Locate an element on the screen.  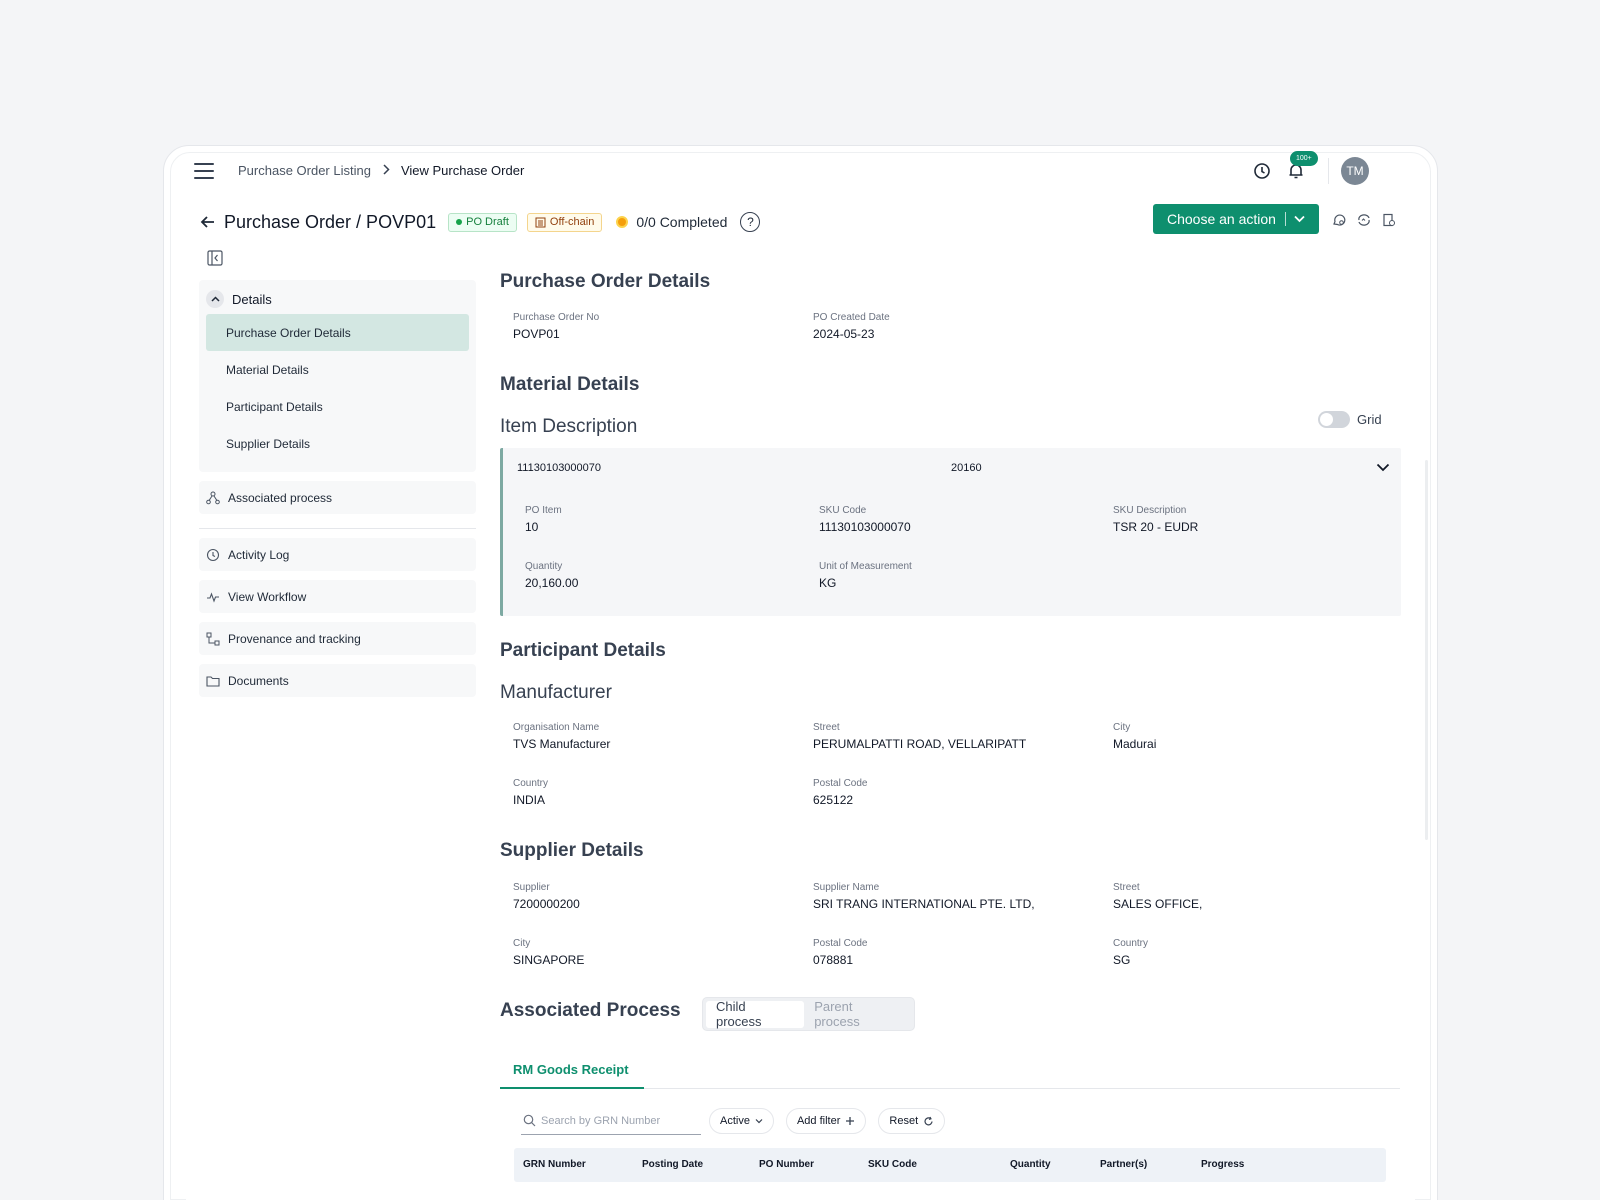
breadcrumb-purchase-order-listing: Purchase Order Listing is located at coordinates (304, 170).